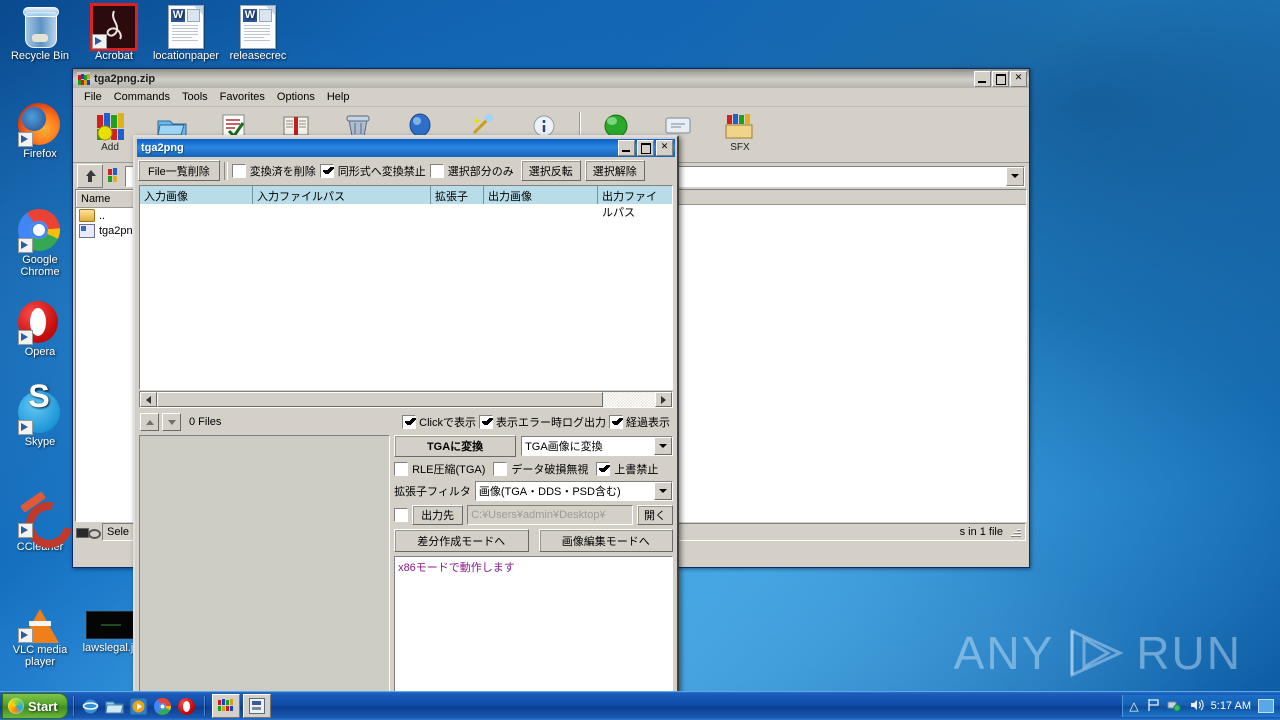 The height and width of the screenshot is (720, 1280). Describe the element at coordinates (663, 399) in the screenshot. I see `scroll-right-button` at that location.